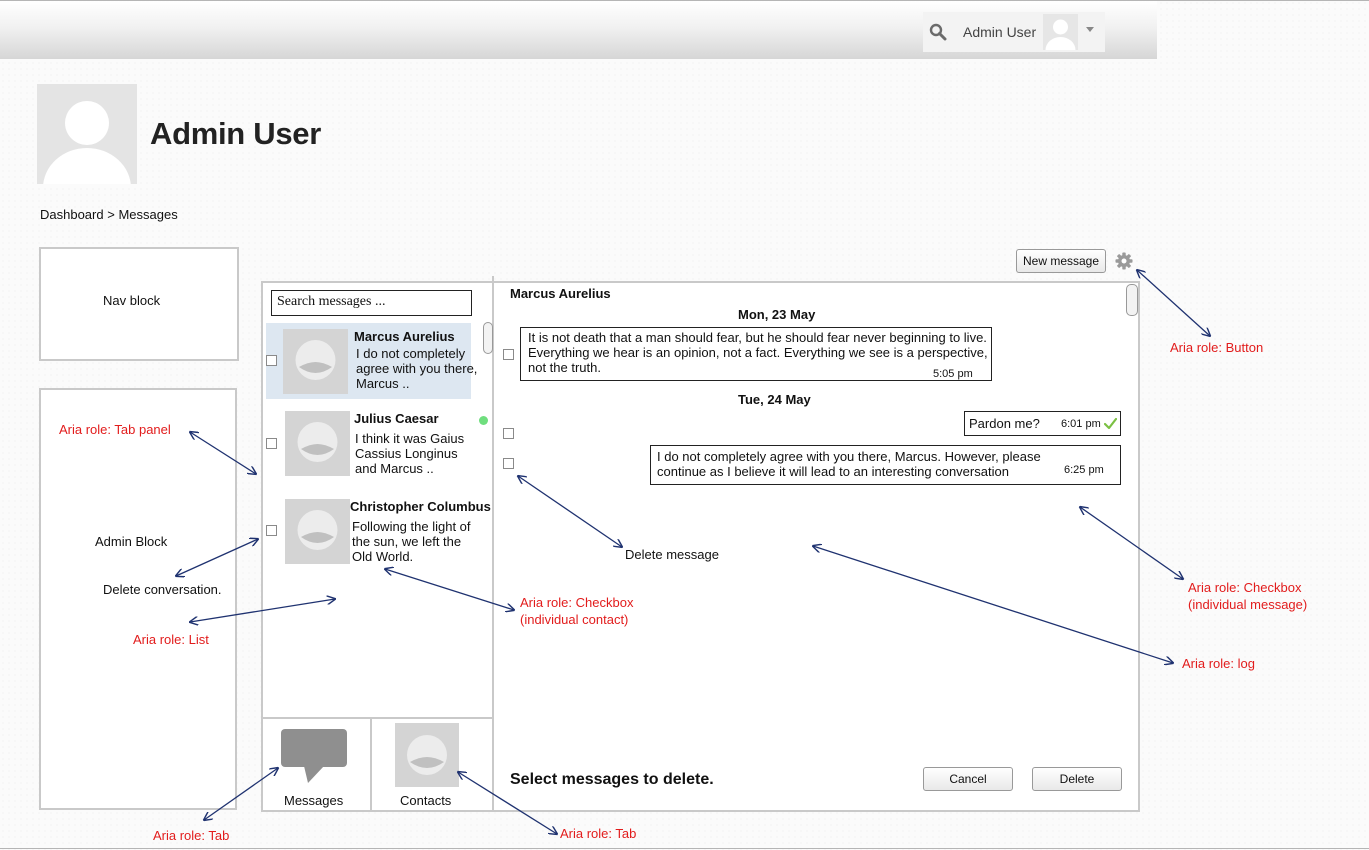 The height and width of the screenshot is (850, 1369). Describe the element at coordinates (1081, 424) in the screenshot. I see `message-time: 6:01 pm` at that location.